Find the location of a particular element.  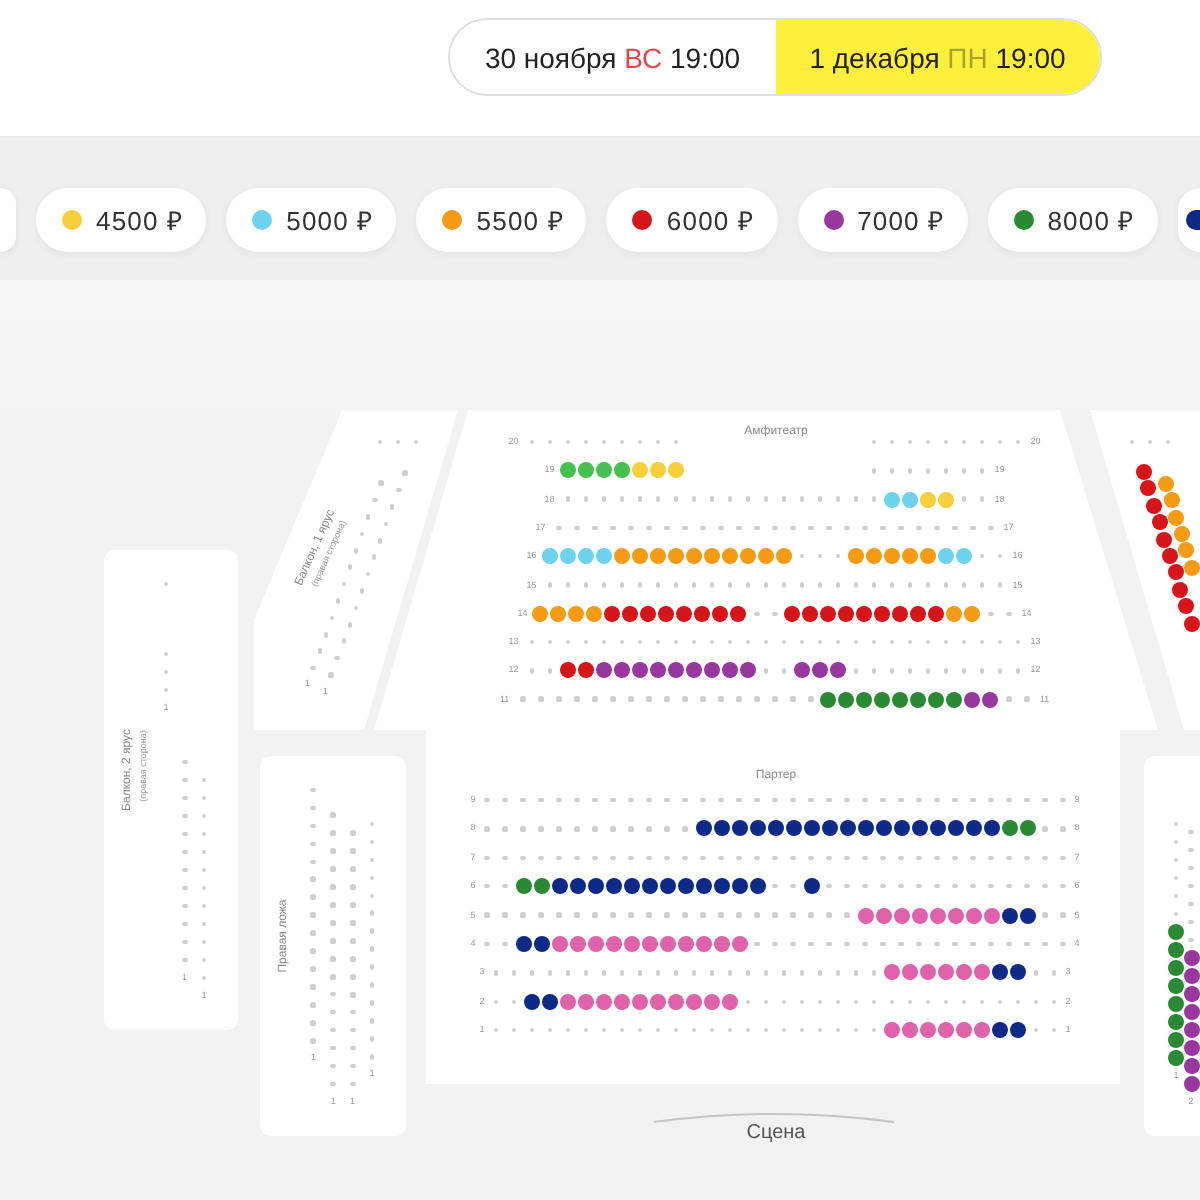

price-chip: 5000 ₽ is located at coordinates (311, 220).